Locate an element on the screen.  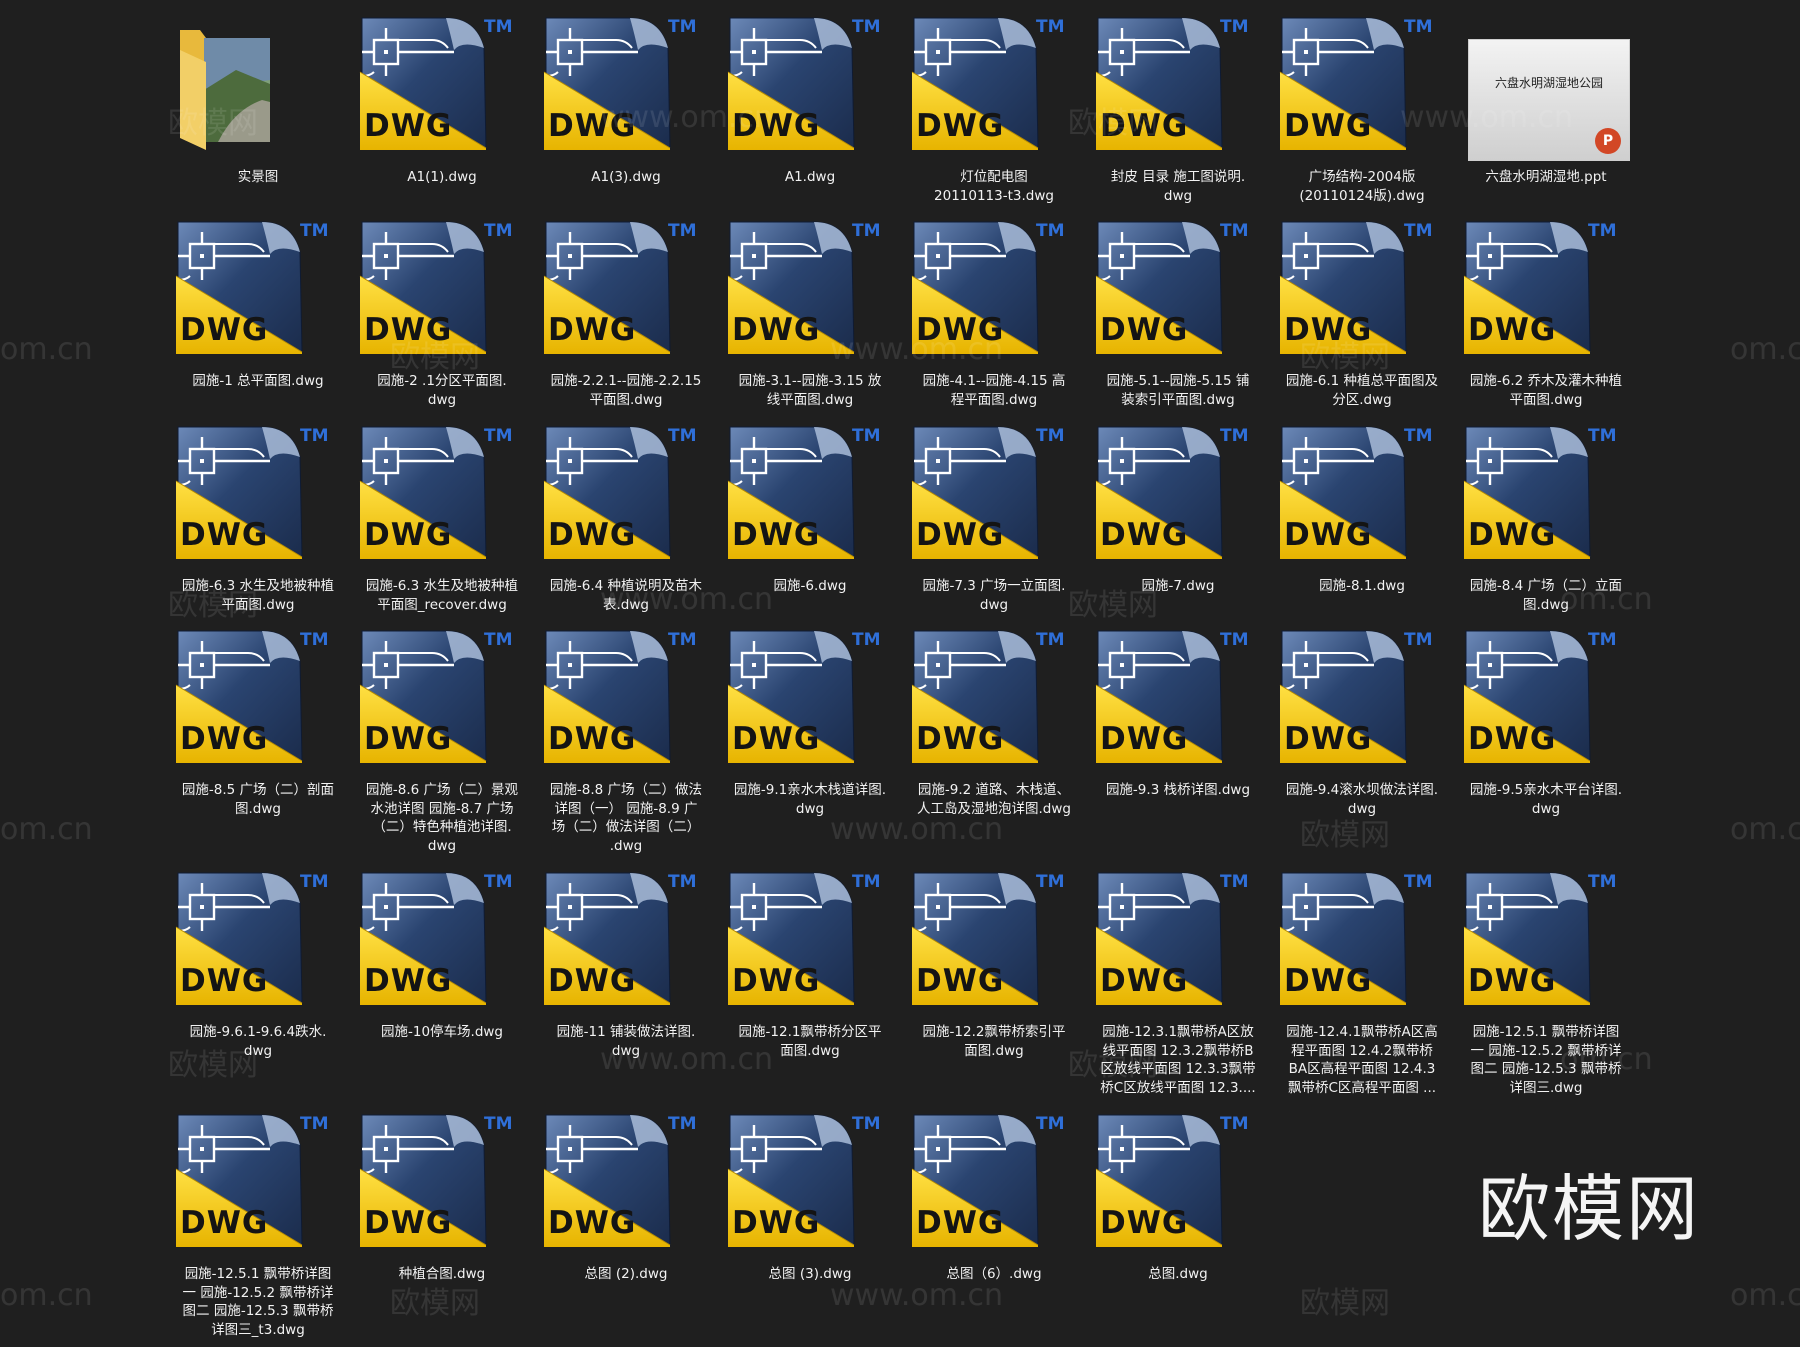
dwg-file-item: DWG TM 园施-10停车场.dwg is located at coordinates (442, 953).